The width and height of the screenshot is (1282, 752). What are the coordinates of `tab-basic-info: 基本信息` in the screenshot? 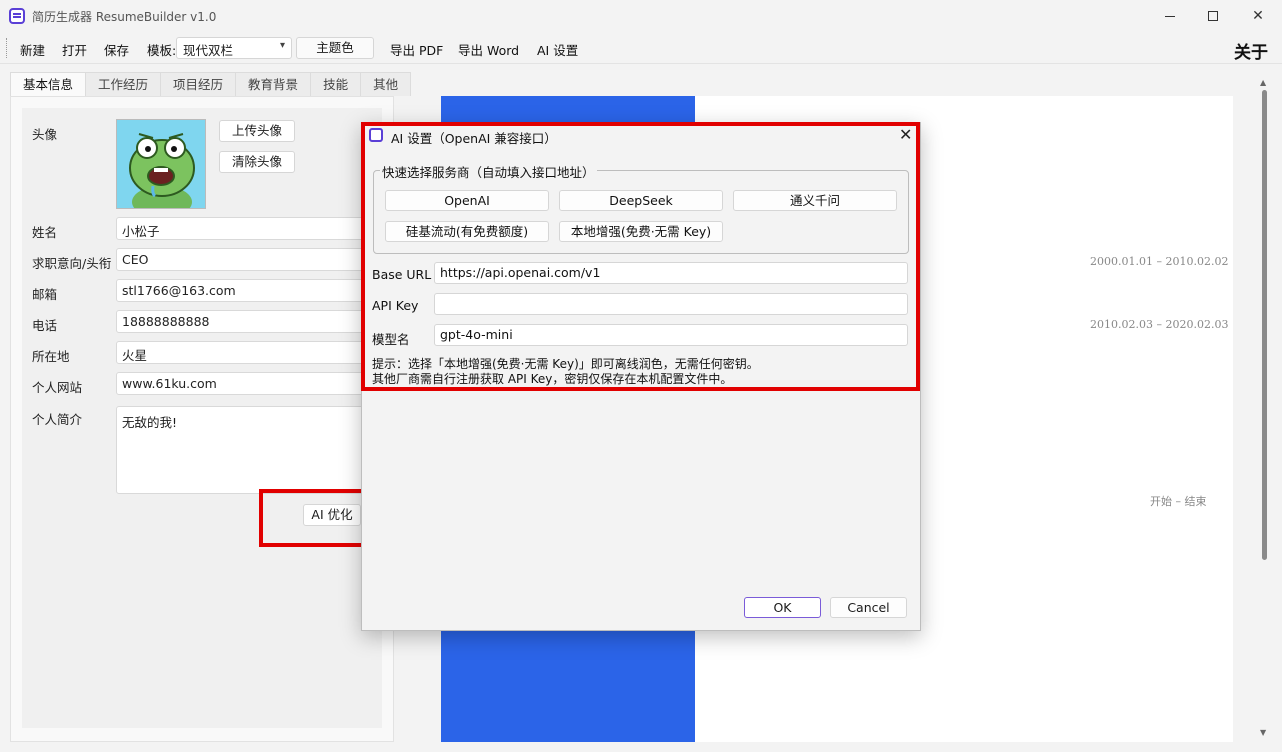 It's located at (48, 84).